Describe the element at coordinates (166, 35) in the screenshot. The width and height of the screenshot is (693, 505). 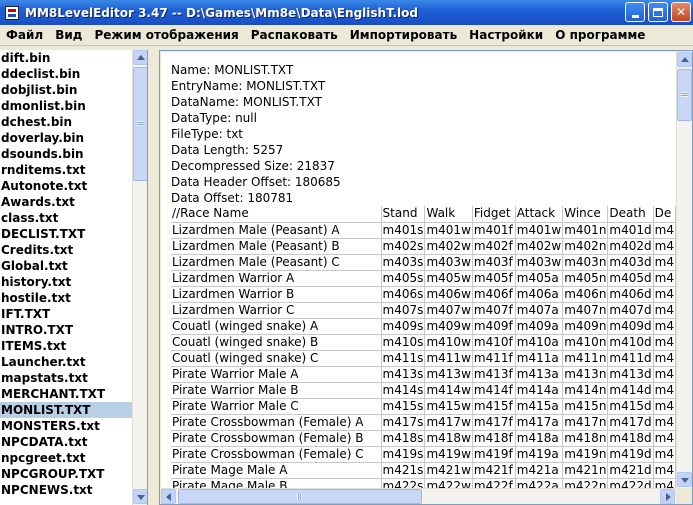
I see `menu-display-mode: Режим отображения` at that location.